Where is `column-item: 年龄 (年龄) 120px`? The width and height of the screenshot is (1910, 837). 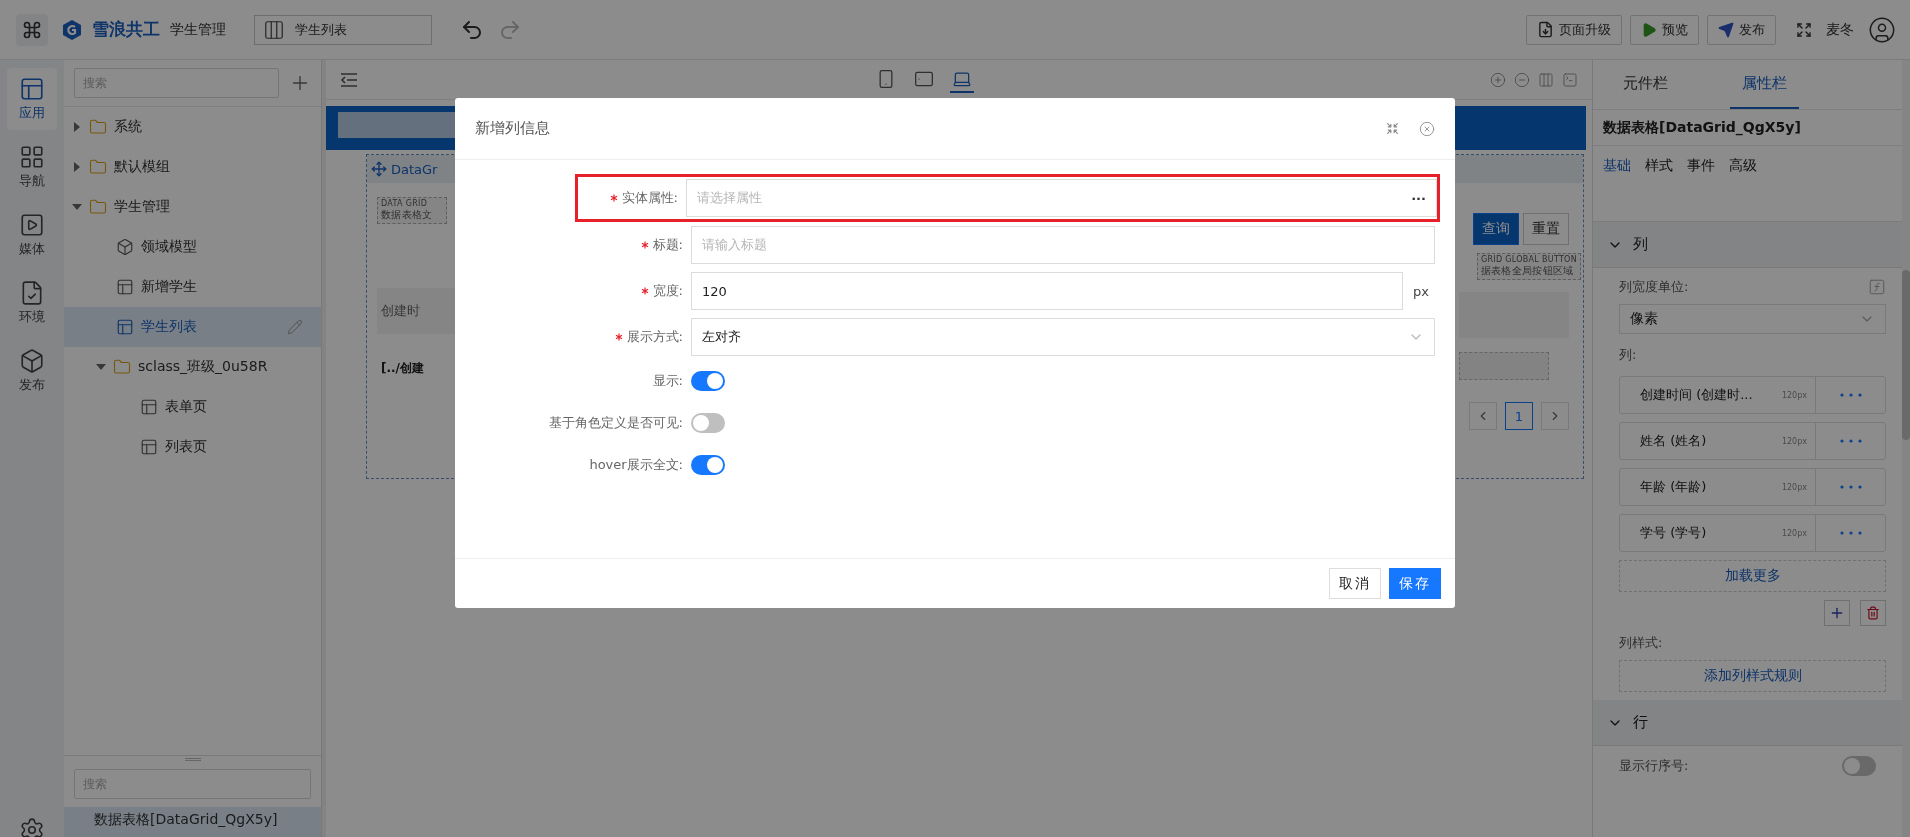 column-item: 年龄 (年龄) 120px is located at coordinates (1752, 487).